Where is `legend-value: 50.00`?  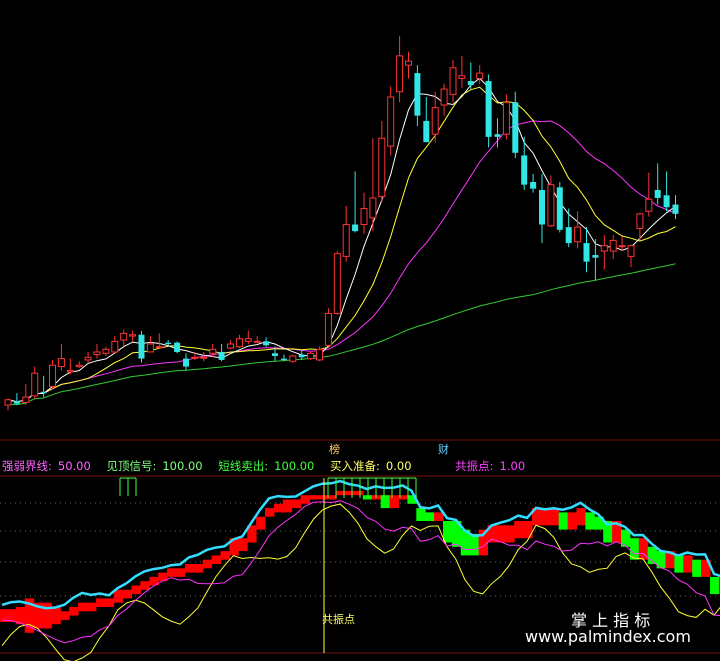
legend-value: 50.00 is located at coordinates (74, 466).